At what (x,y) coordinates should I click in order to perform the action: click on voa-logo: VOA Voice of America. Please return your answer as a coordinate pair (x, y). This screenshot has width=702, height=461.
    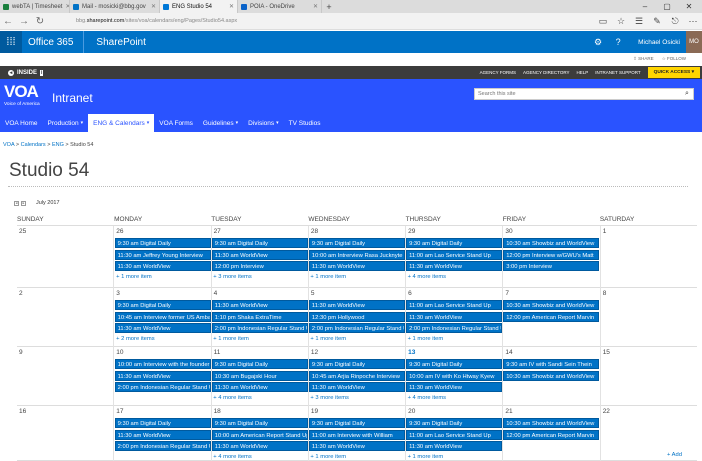
    Looking at the image, I should click on (26, 97).